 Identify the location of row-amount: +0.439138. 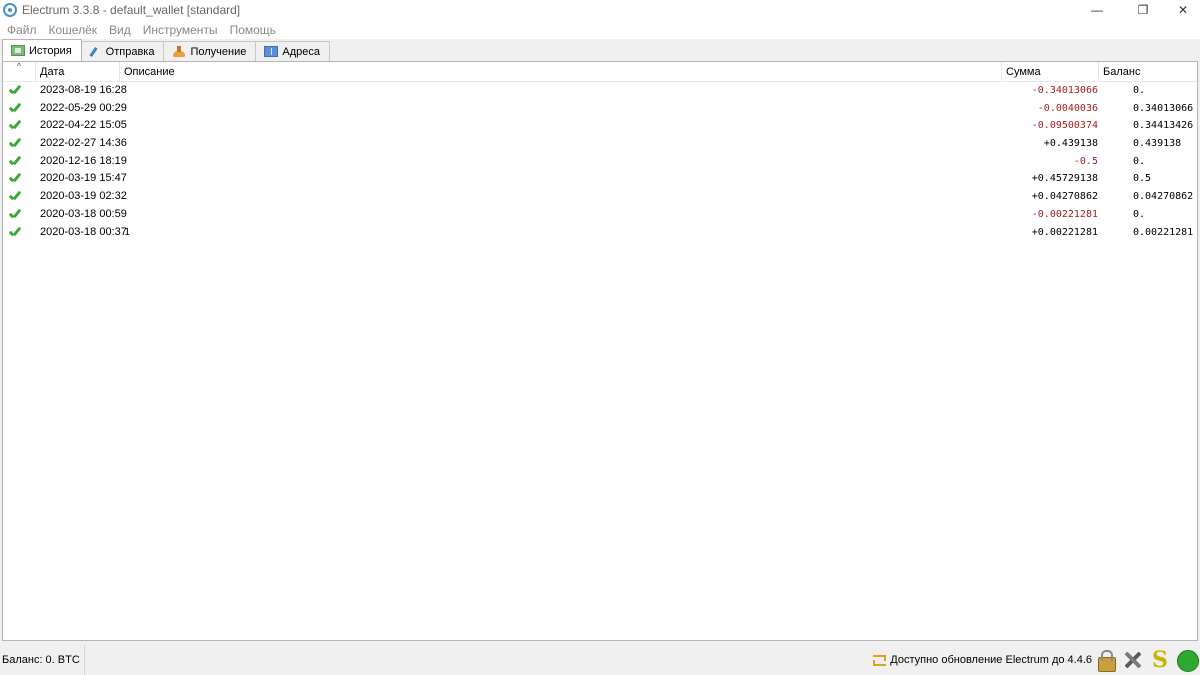
(1070, 144).